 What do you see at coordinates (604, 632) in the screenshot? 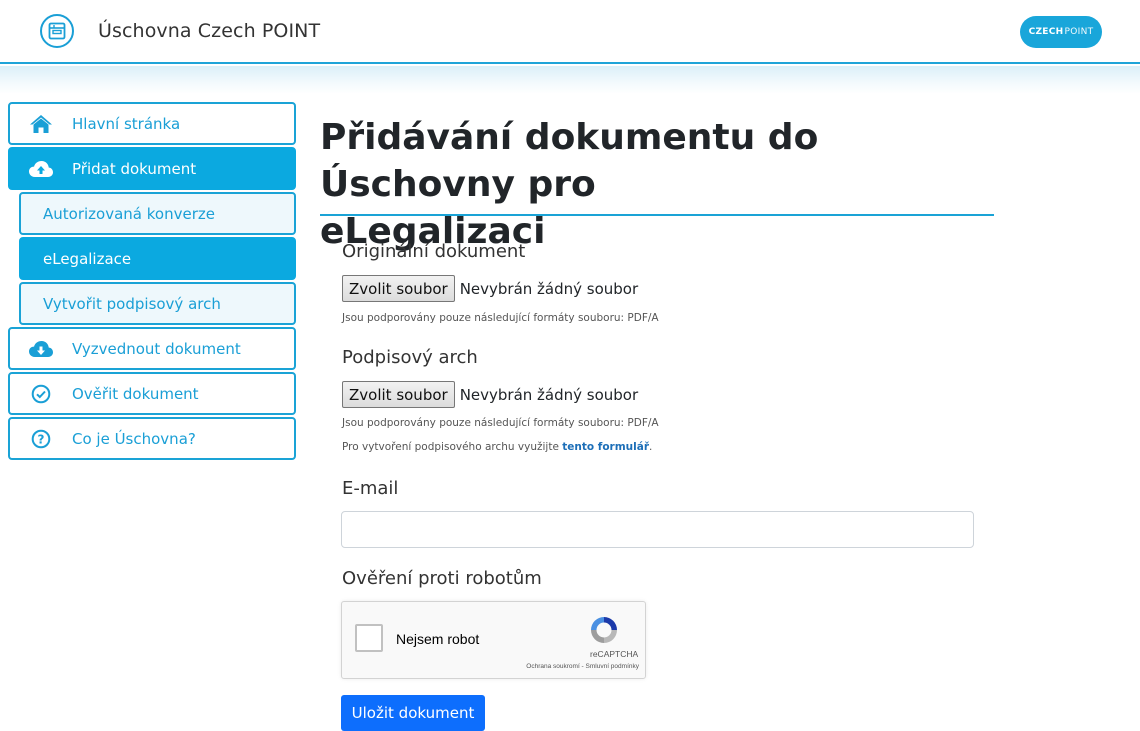
I see `recaptcha-logo-icon` at bounding box center [604, 632].